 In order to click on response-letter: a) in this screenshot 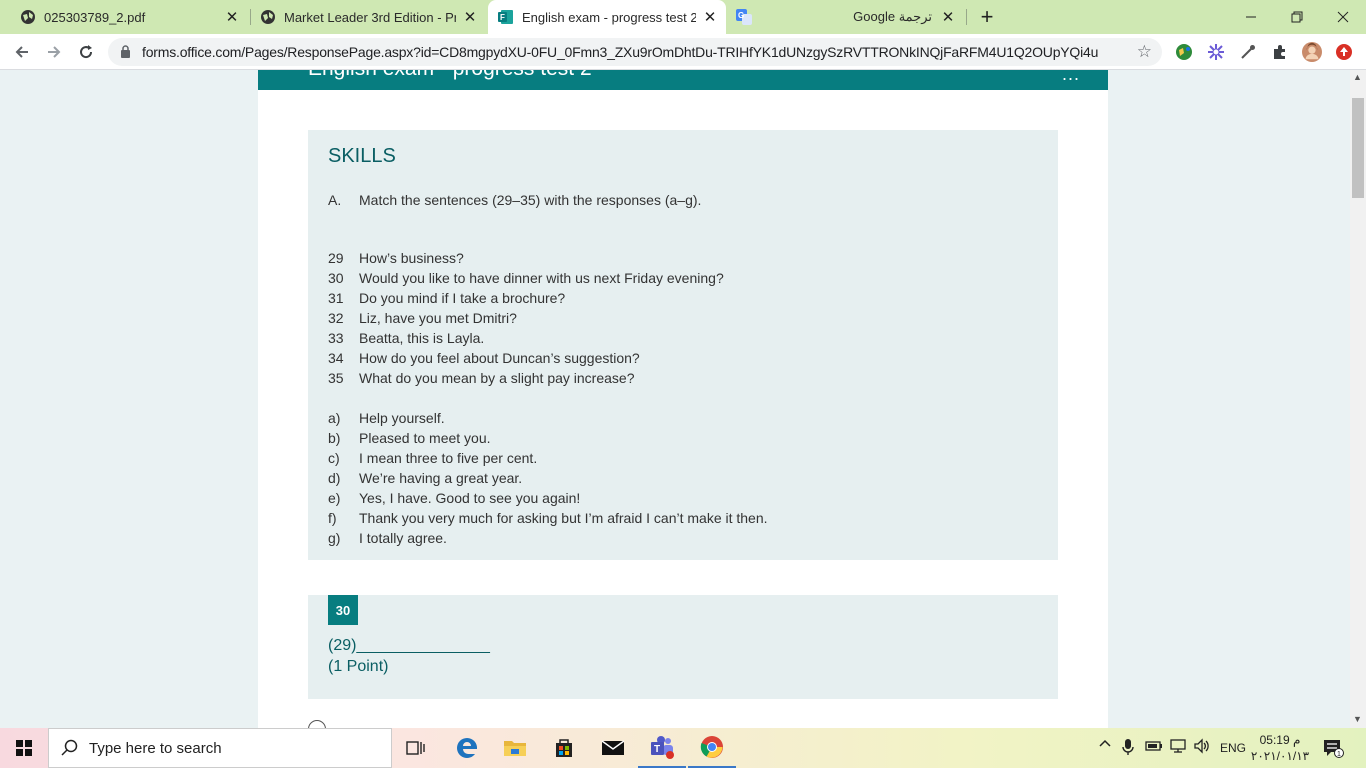, I will do `click(334, 418)`.